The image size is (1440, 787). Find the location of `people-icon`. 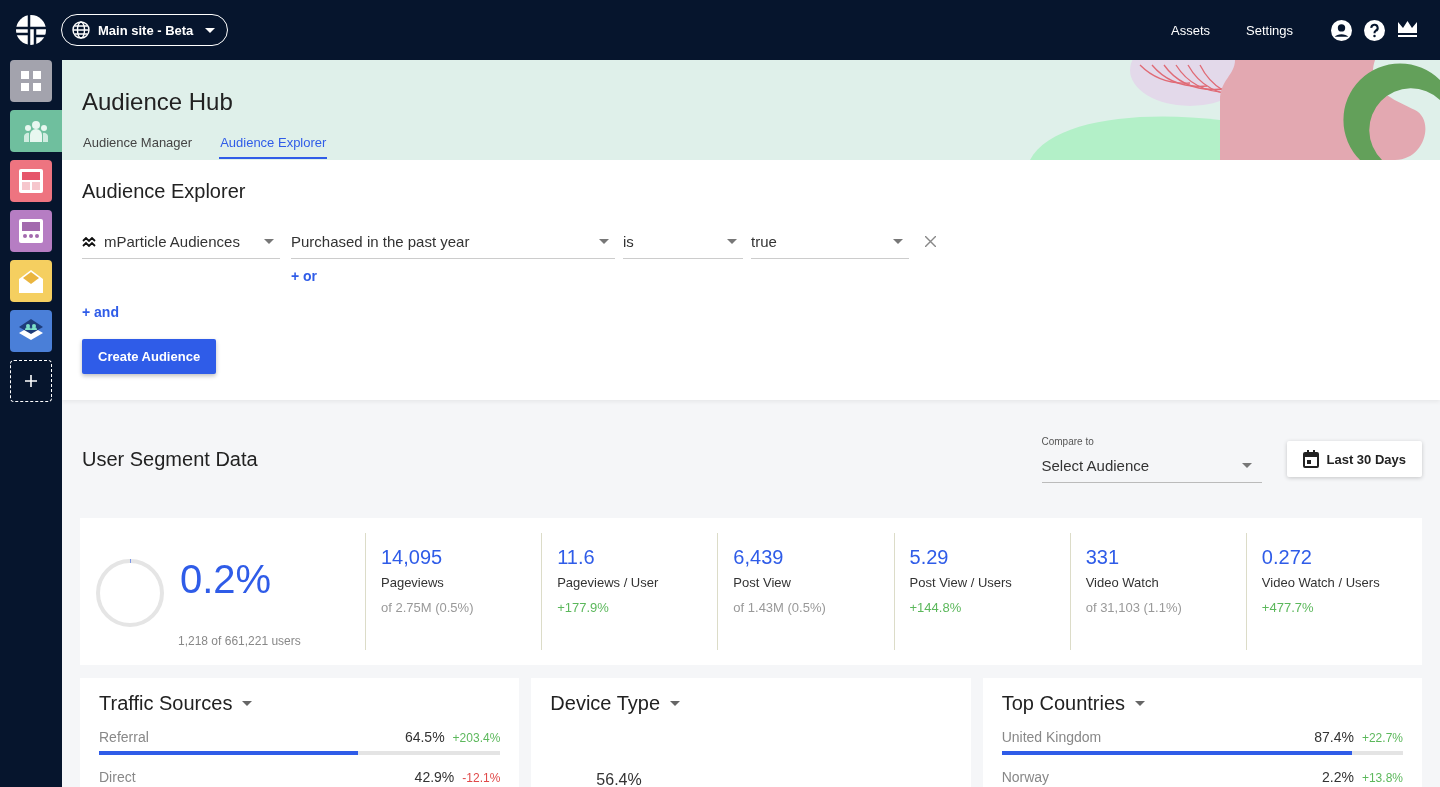

people-icon is located at coordinates (36, 131).